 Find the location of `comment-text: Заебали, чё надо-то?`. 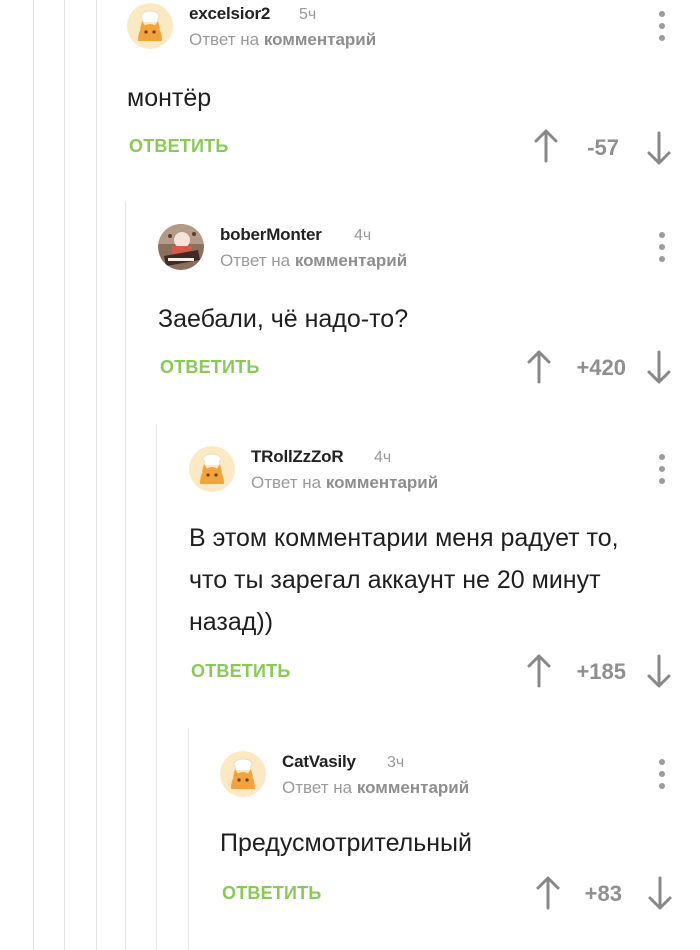

comment-text: Заебали, чё надо-то? is located at coordinates (283, 319).